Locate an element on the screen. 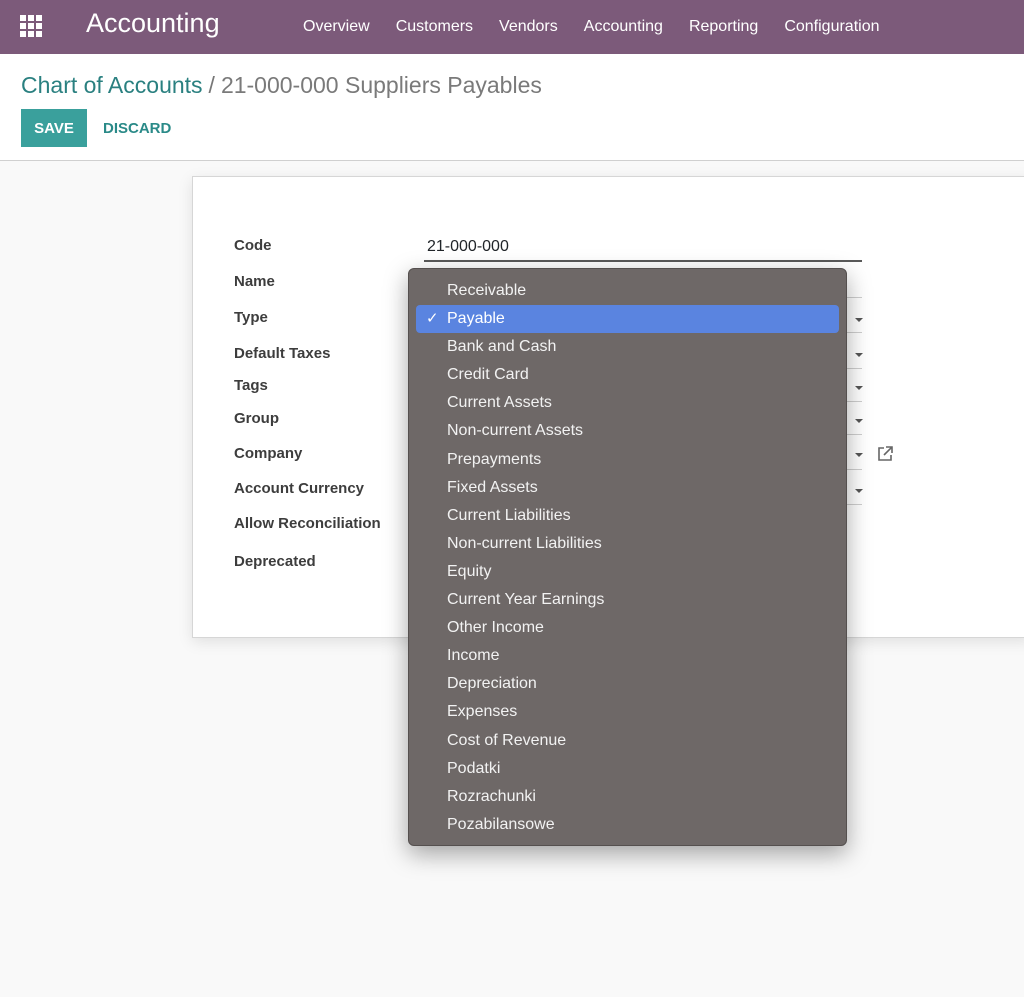 This screenshot has height=997, width=1024. company-caret-down-icon is located at coordinates (859, 455).